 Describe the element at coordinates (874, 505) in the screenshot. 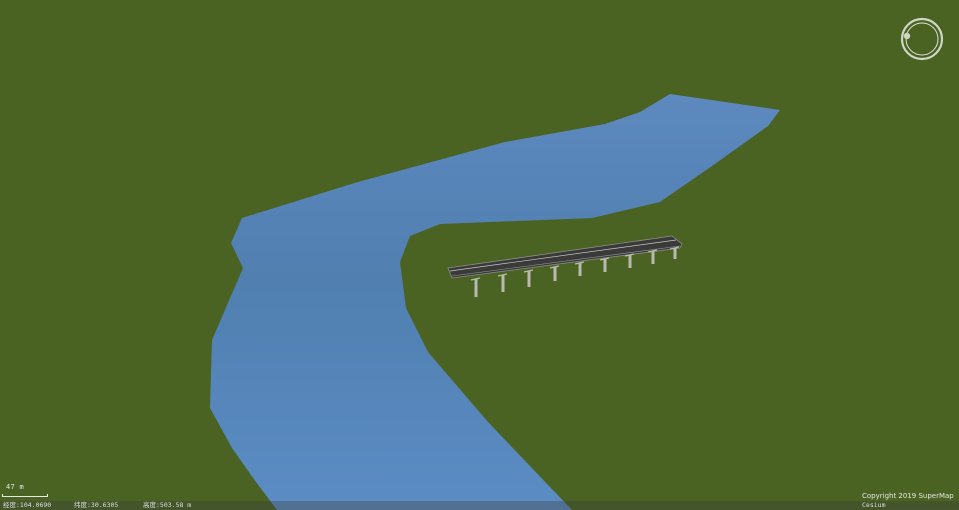

I see `copyright-sub-text: Cesium` at that location.